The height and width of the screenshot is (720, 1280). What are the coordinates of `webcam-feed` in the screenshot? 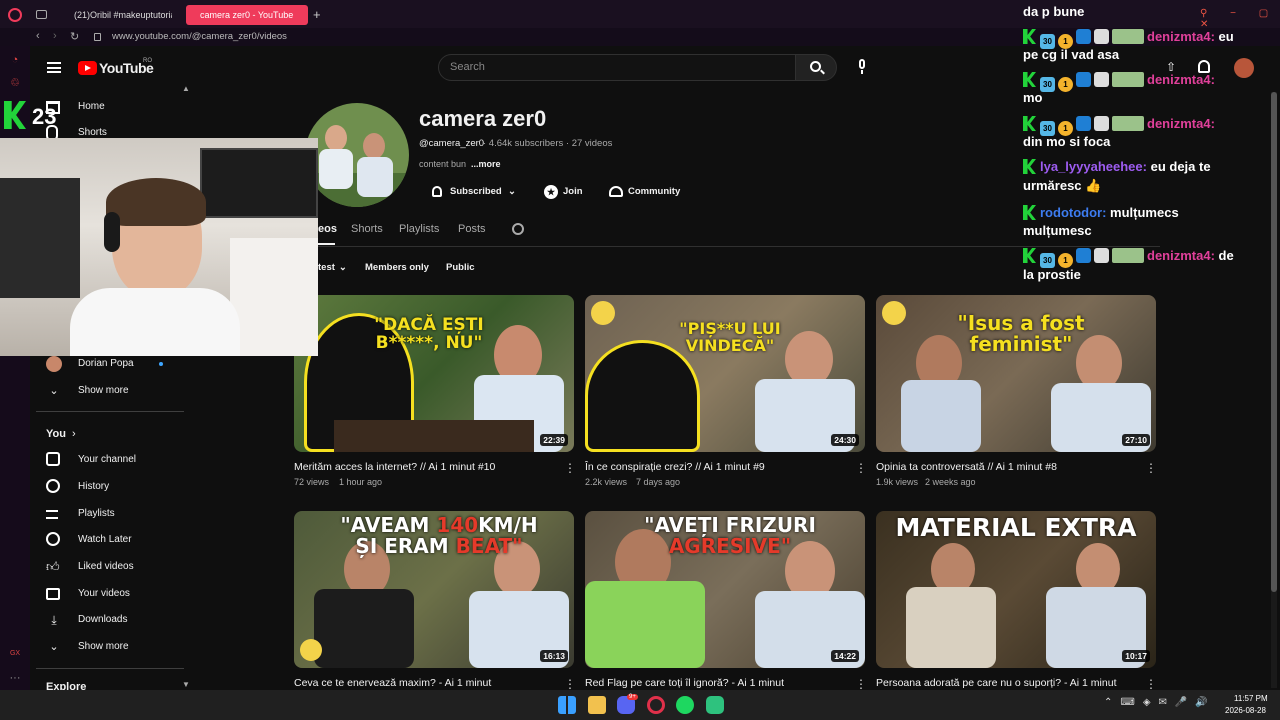 It's located at (159, 247).